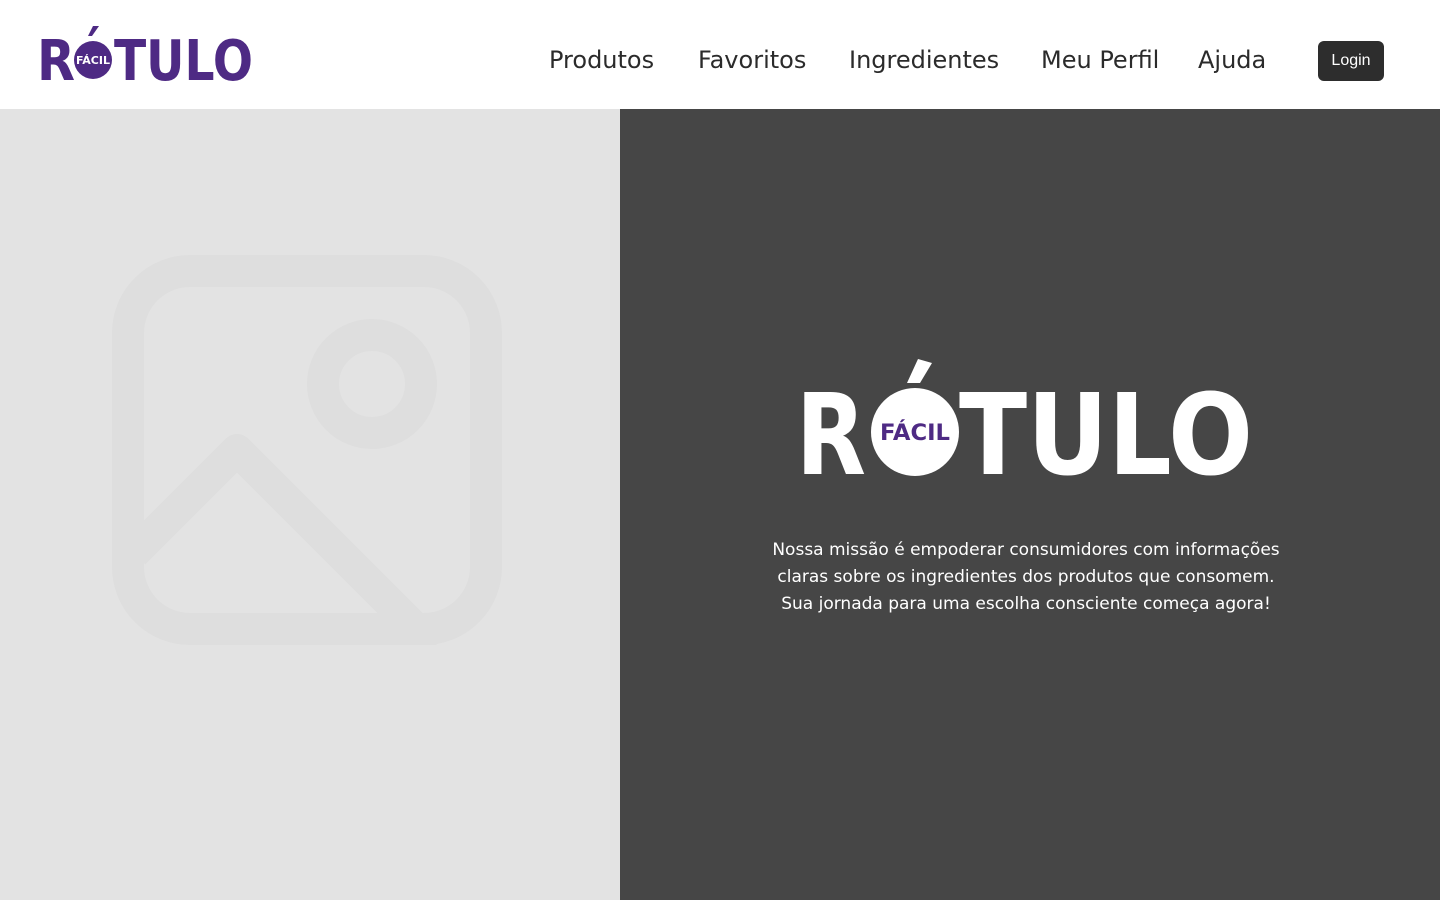  Describe the element at coordinates (924, 60) in the screenshot. I see `nav-link-ingredientes: Ingredientes` at that location.